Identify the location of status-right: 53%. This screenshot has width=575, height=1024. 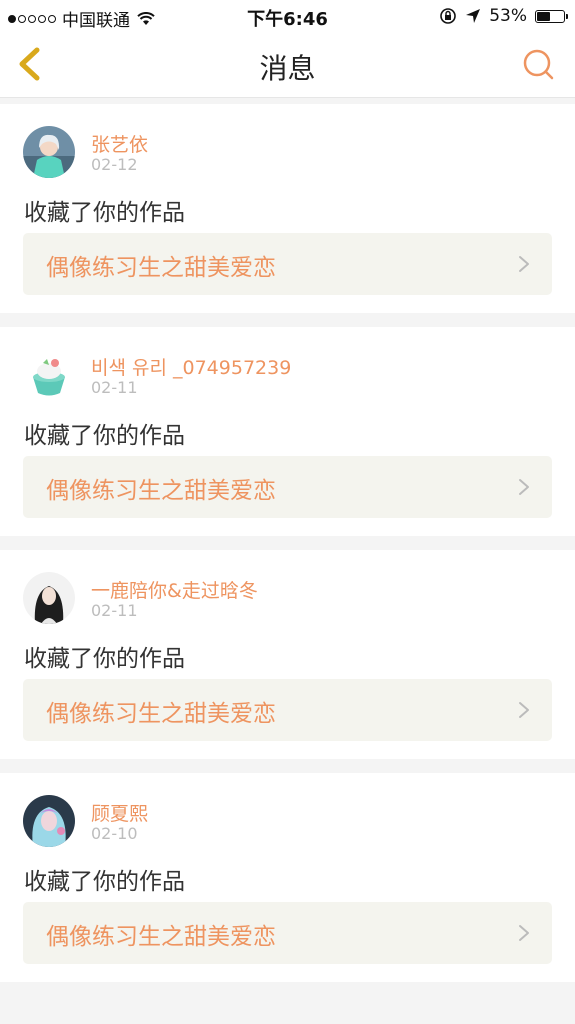
(503, 16).